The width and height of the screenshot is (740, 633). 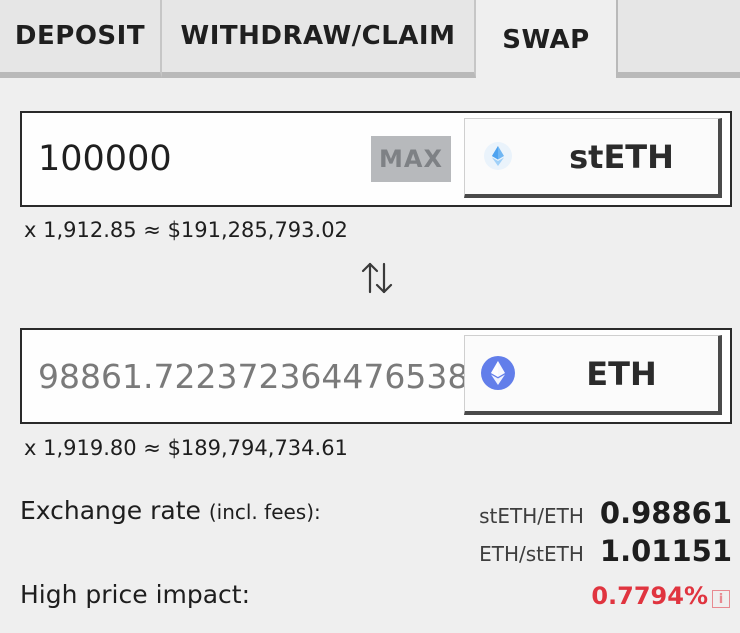 I want to click on steth-drop-icon, so click(x=498, y=156).